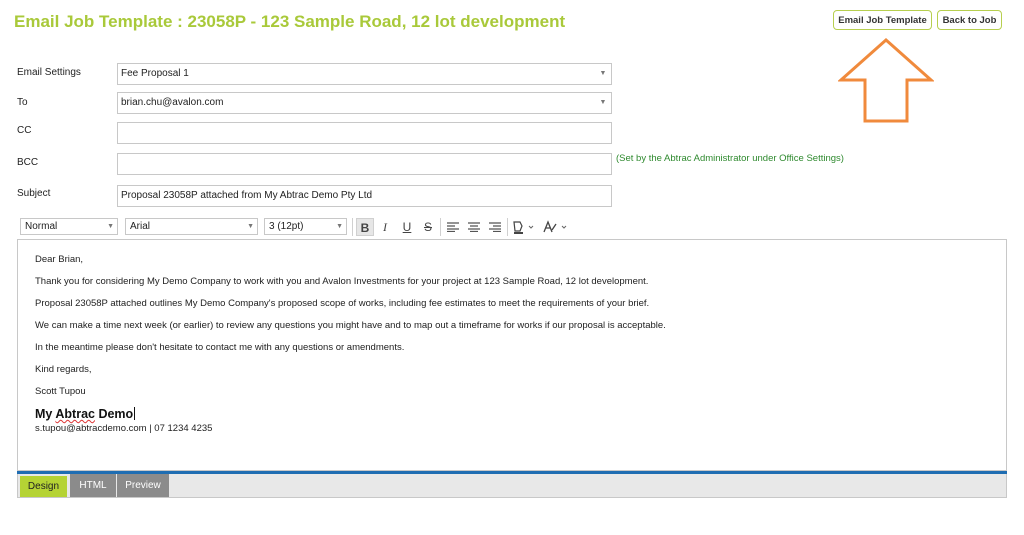 The width and height of the screenshot is (1024, 535). What do you see at coordinates (124, 428) in the screenshot?
I see `signature-contact: s.tupou@abtracdemo.com | 07 1234 4235` at bounding box center [124, 428].